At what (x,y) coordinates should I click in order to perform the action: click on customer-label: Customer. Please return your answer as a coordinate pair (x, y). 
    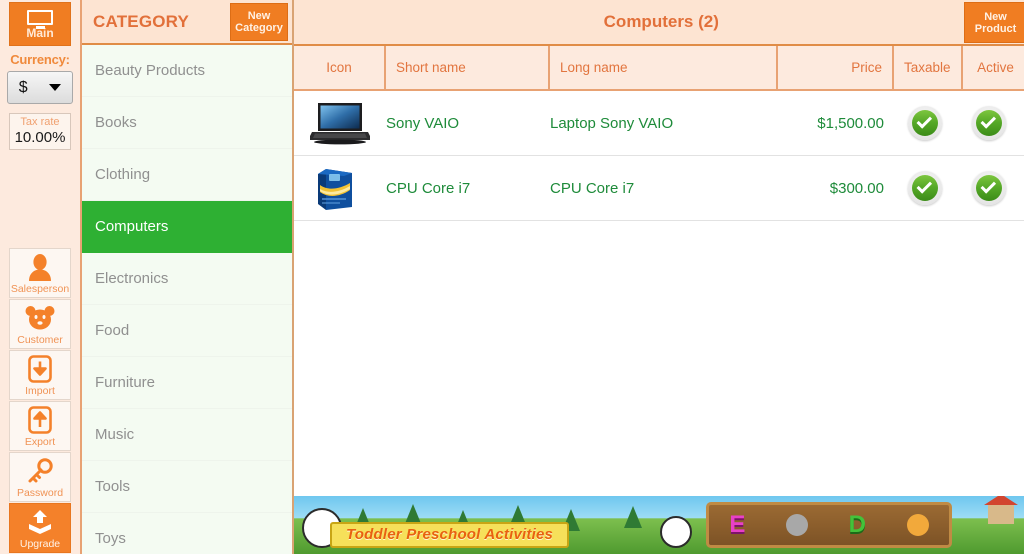
    Looking at the image, I should click on (40, 340).